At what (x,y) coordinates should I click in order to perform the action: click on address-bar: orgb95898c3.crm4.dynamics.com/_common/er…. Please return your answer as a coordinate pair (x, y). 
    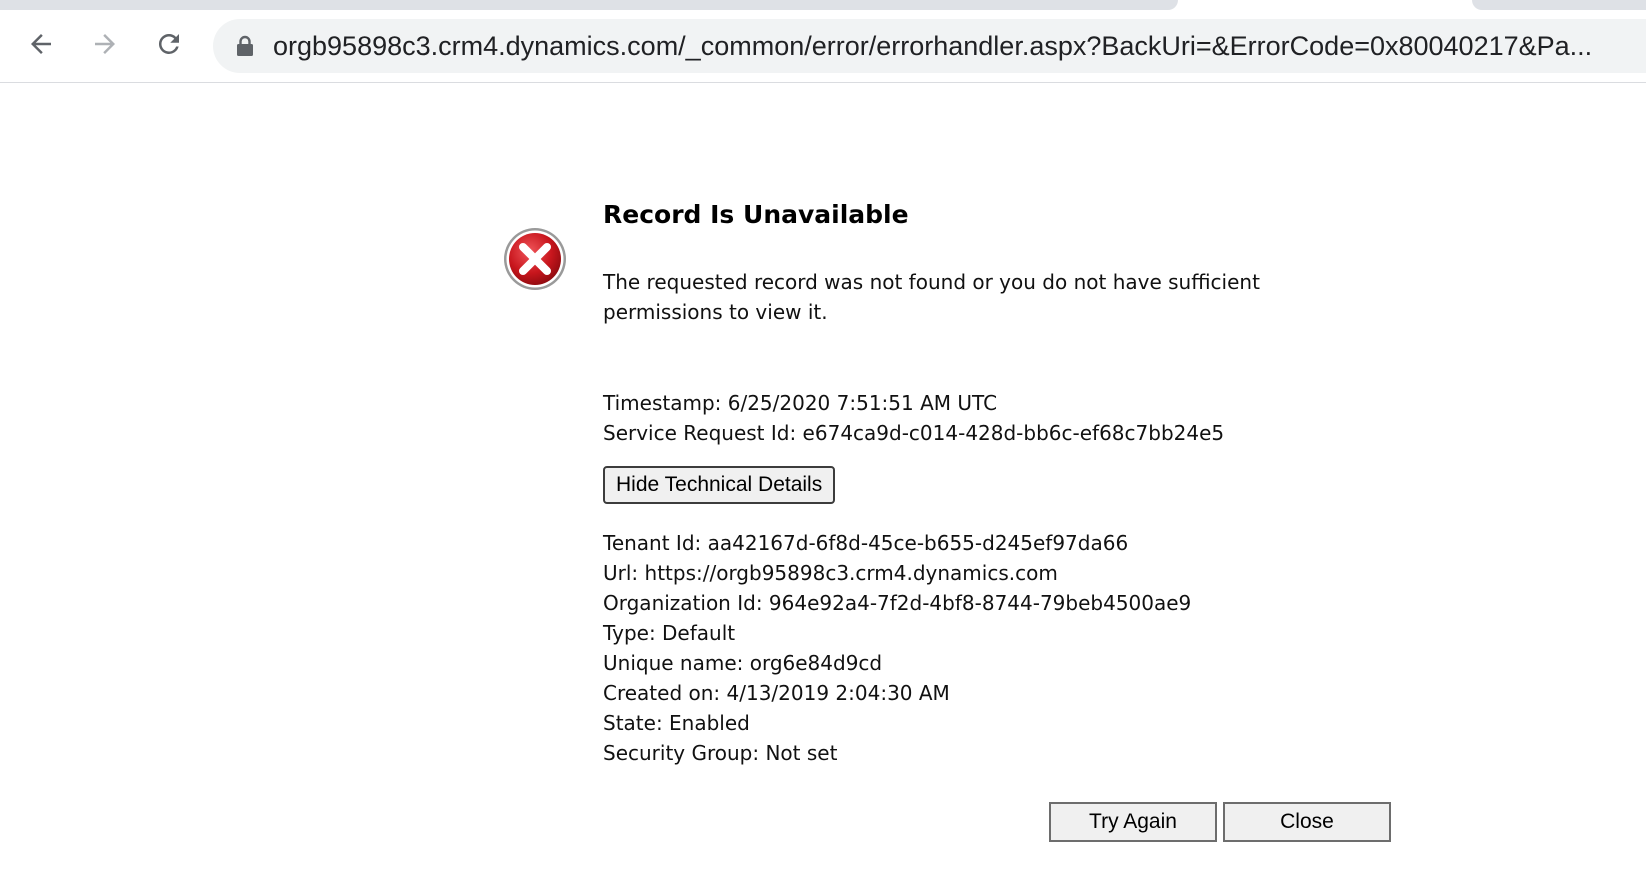
    Looking at the image, I should click on (929, 46).